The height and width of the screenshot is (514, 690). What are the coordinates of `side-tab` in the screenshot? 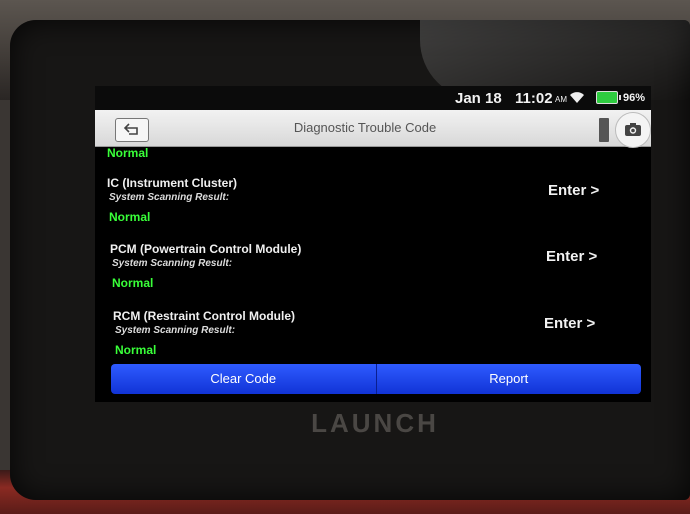 It's located at (604, 130).